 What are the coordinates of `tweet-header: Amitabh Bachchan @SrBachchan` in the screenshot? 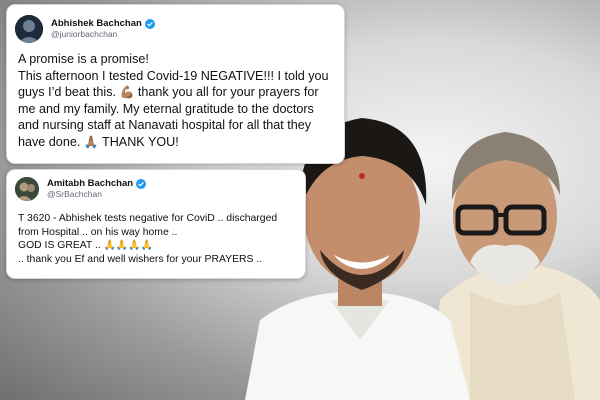 It's located at (81, 189).